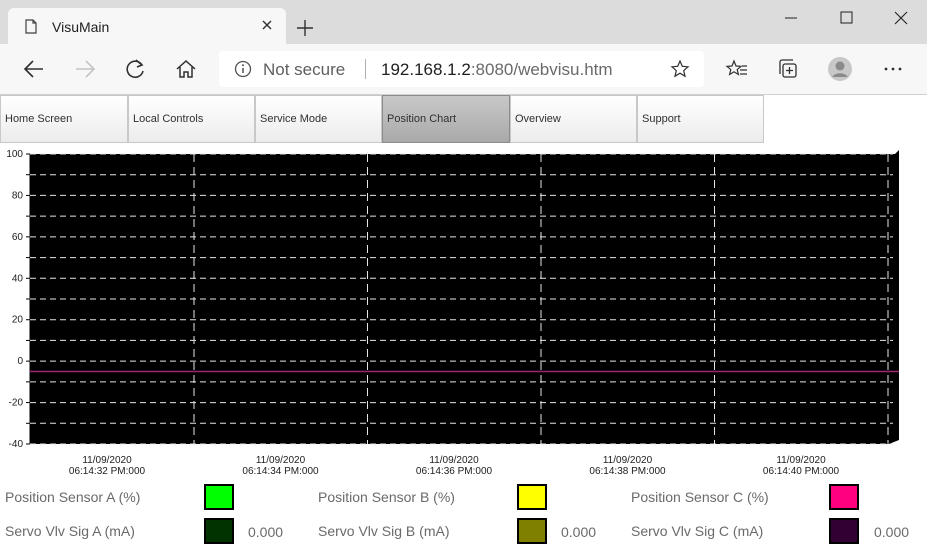  I want to click on new-tab-icon, so click(305, 28).